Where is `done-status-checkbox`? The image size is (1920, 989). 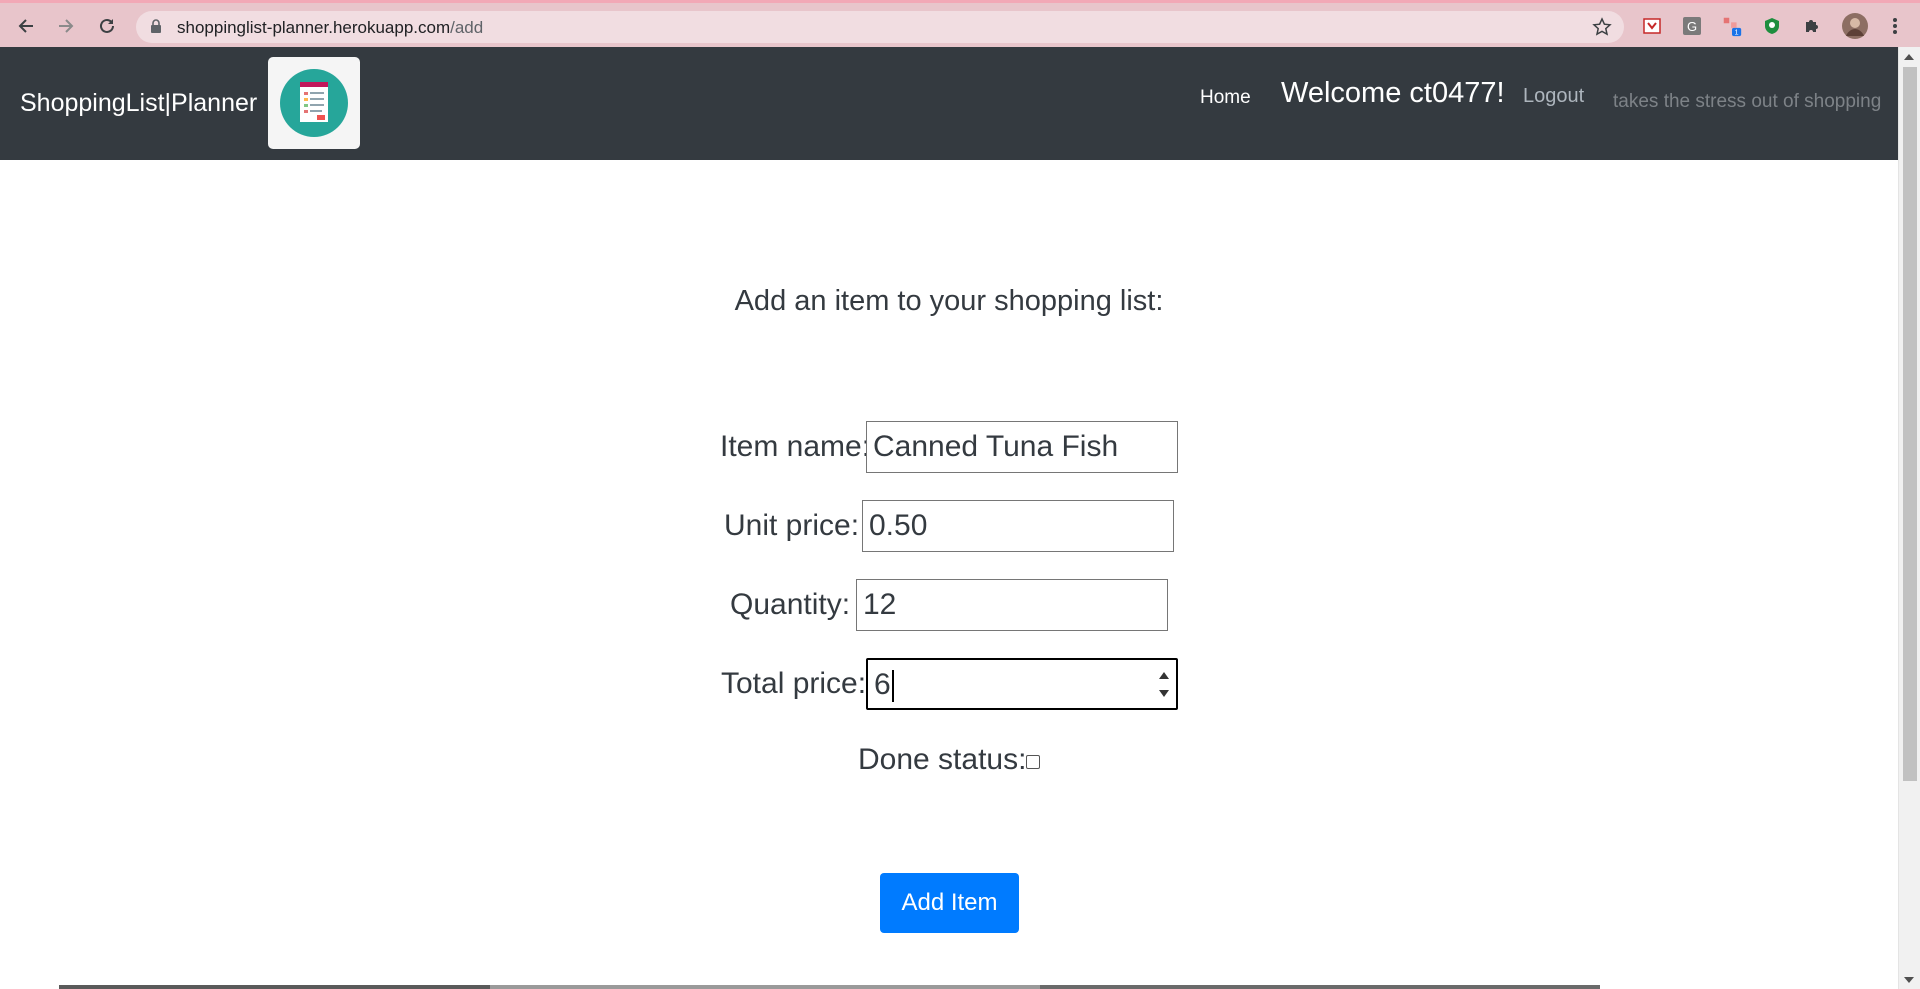
done-status-checkbox is located at coordinates (1033, 762).